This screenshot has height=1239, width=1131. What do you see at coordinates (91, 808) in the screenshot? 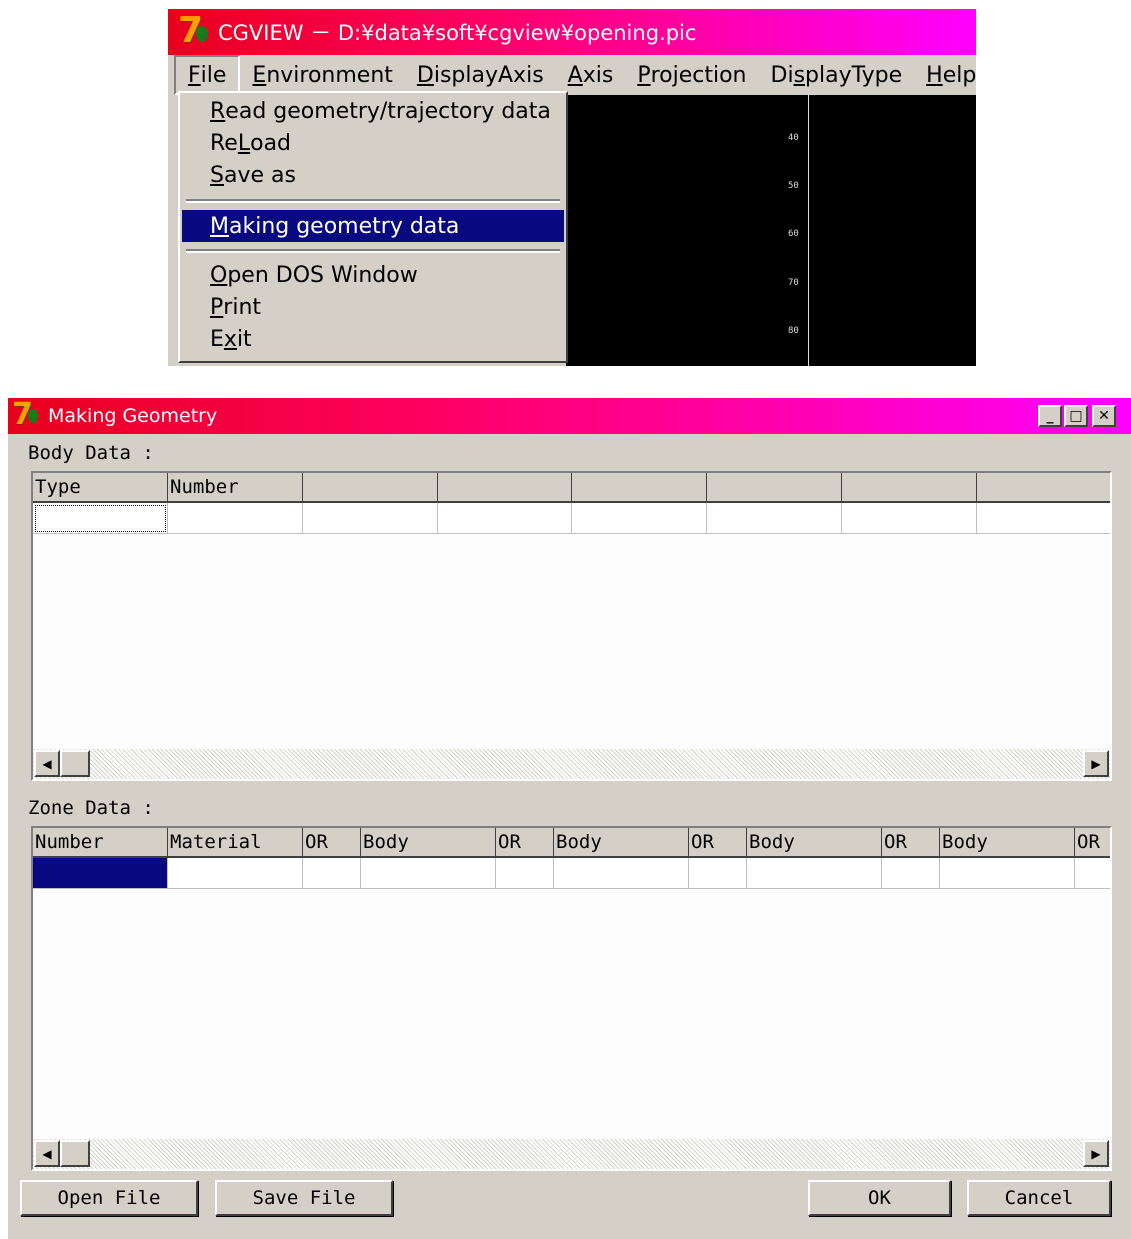
I see `zone-data-label: Zone Data :` at bounding box center [91, 808].